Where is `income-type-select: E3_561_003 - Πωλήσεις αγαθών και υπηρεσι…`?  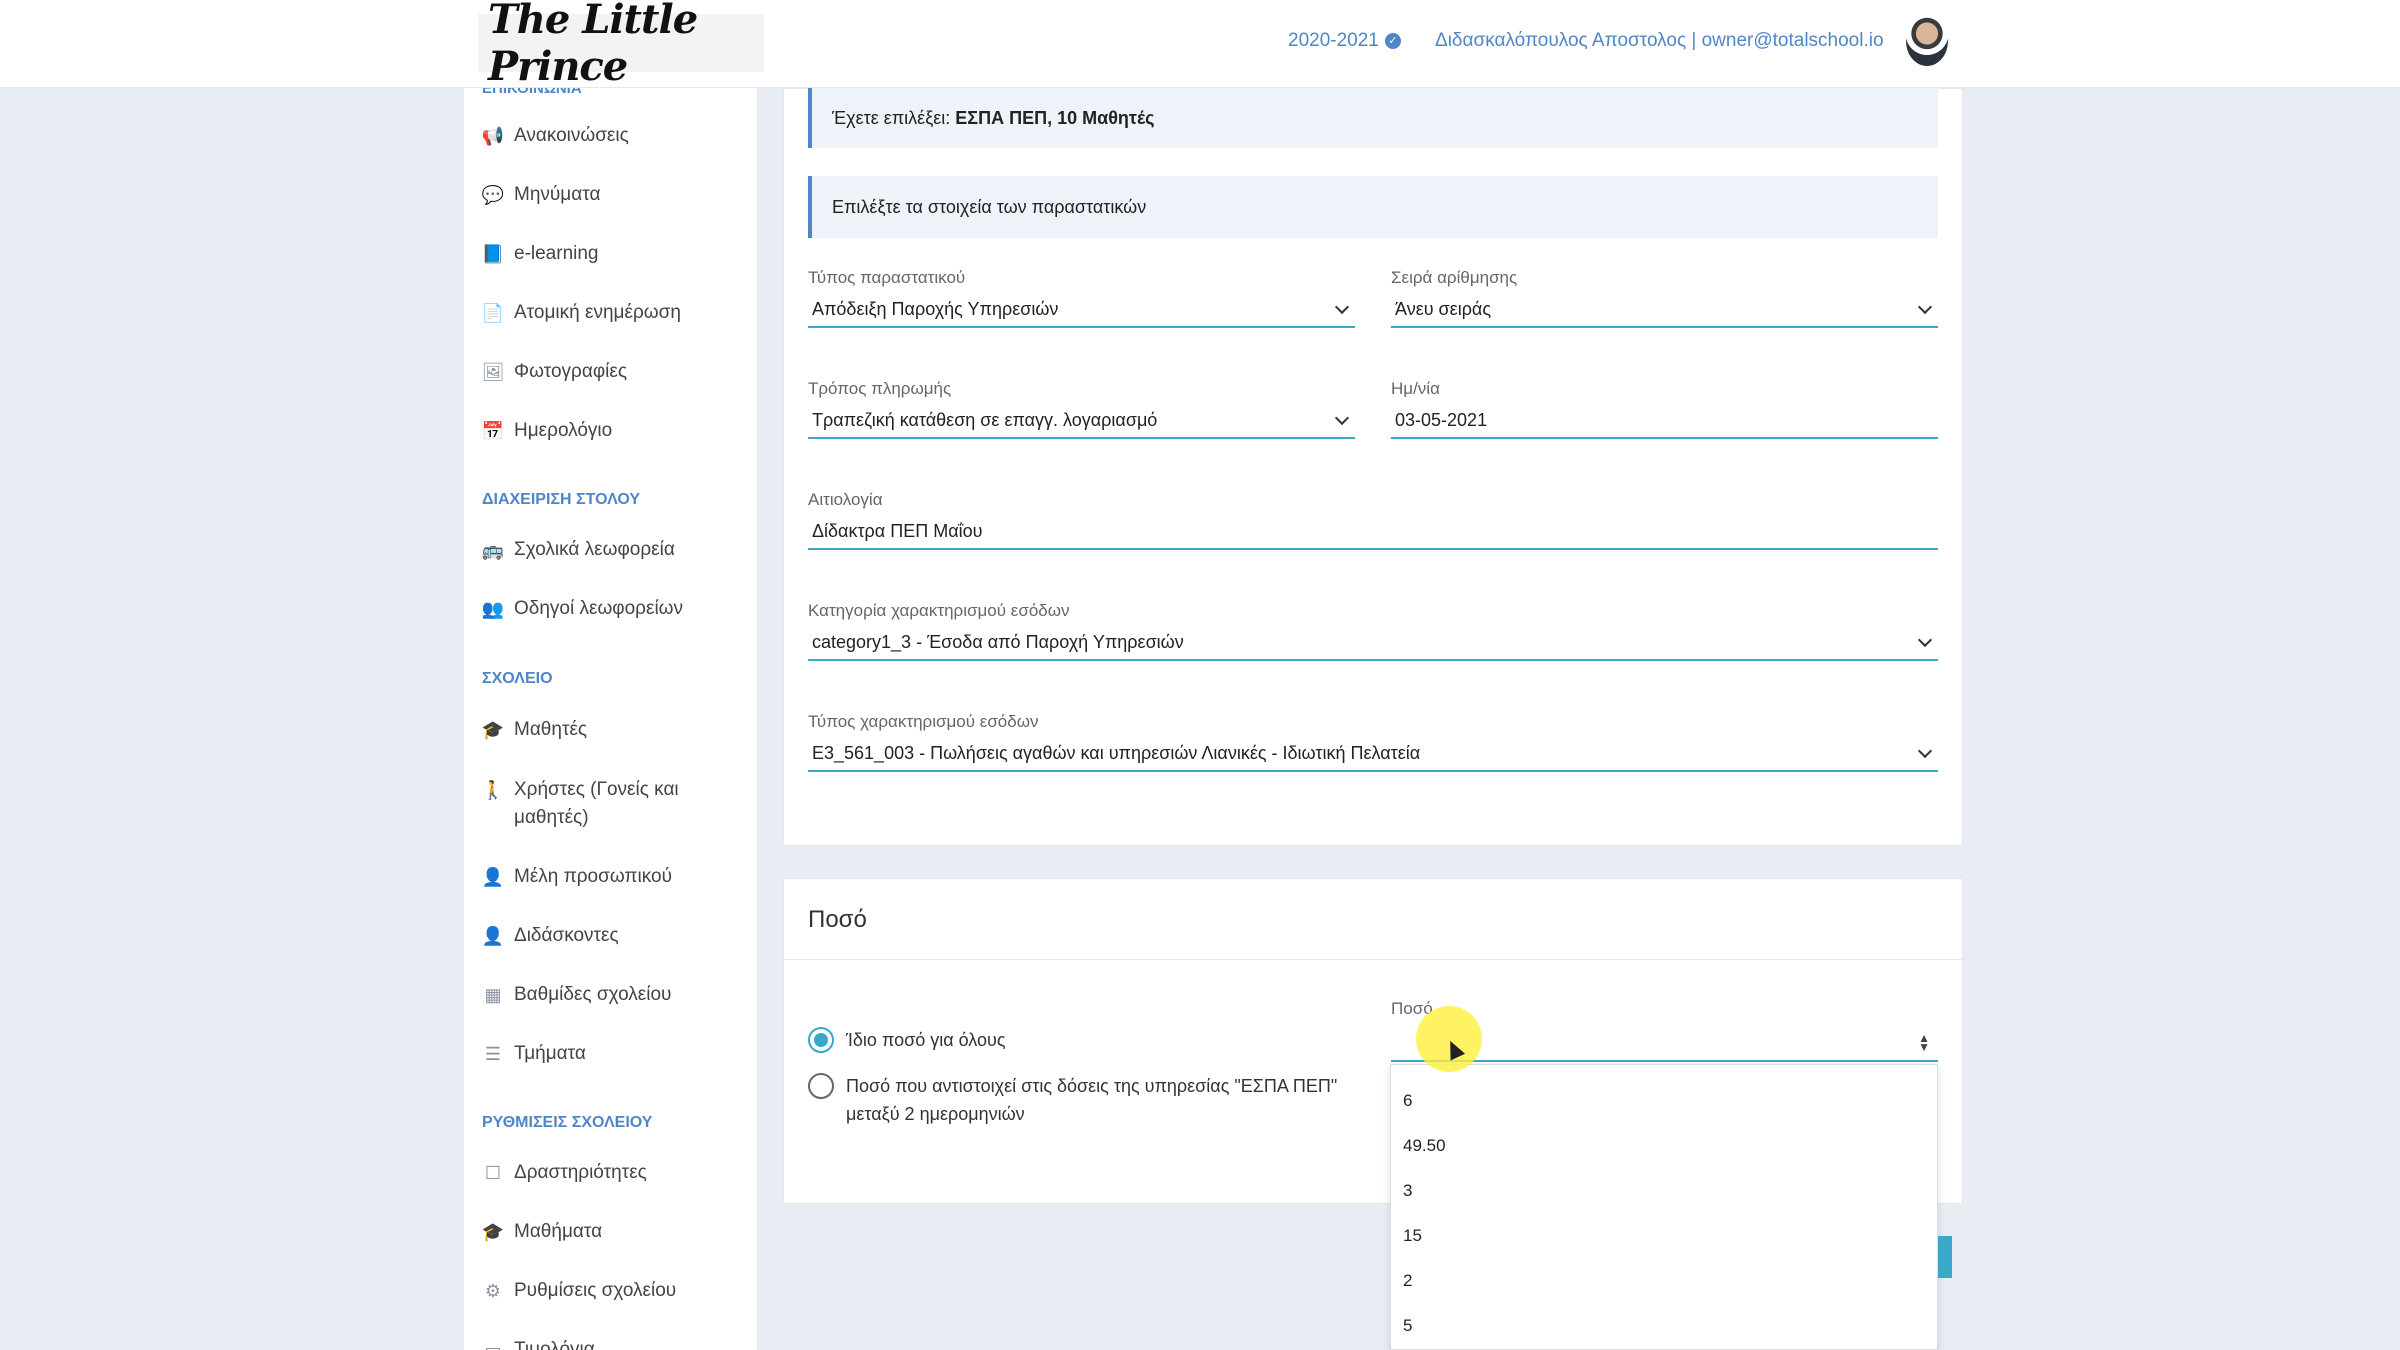
income-type-select: E3_561_003 - Πωλήσεις αγαθών και υπηρεσι… is located at coordinates (1373, 754).